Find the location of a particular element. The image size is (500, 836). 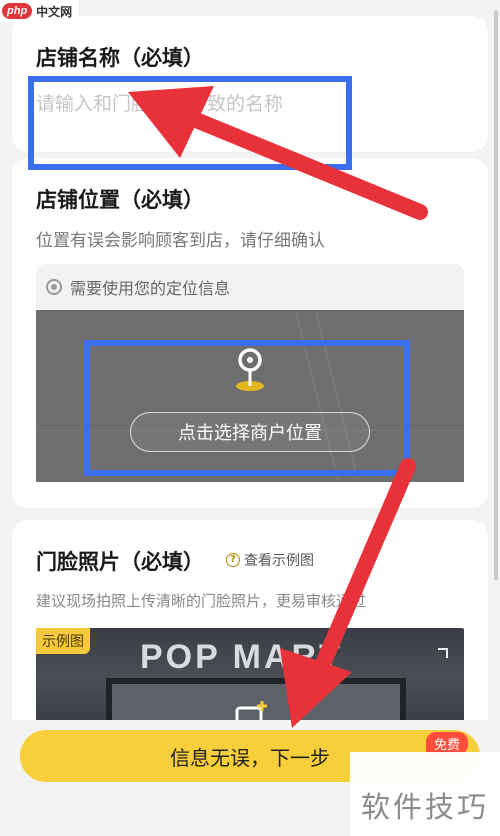

store-location-subtitle: 位置有误会影响顾客到店，请仔细确认 is located at coordinates (180, 241).